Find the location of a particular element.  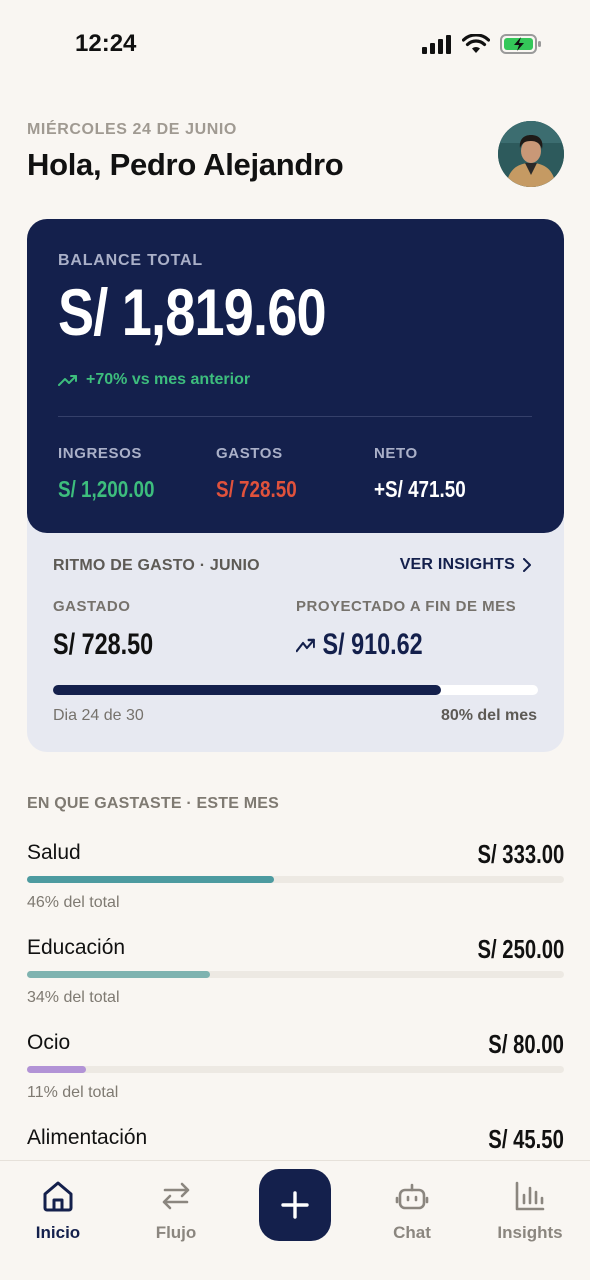

stat-income-label: INGRESOS is located at coordinates (100, 453).